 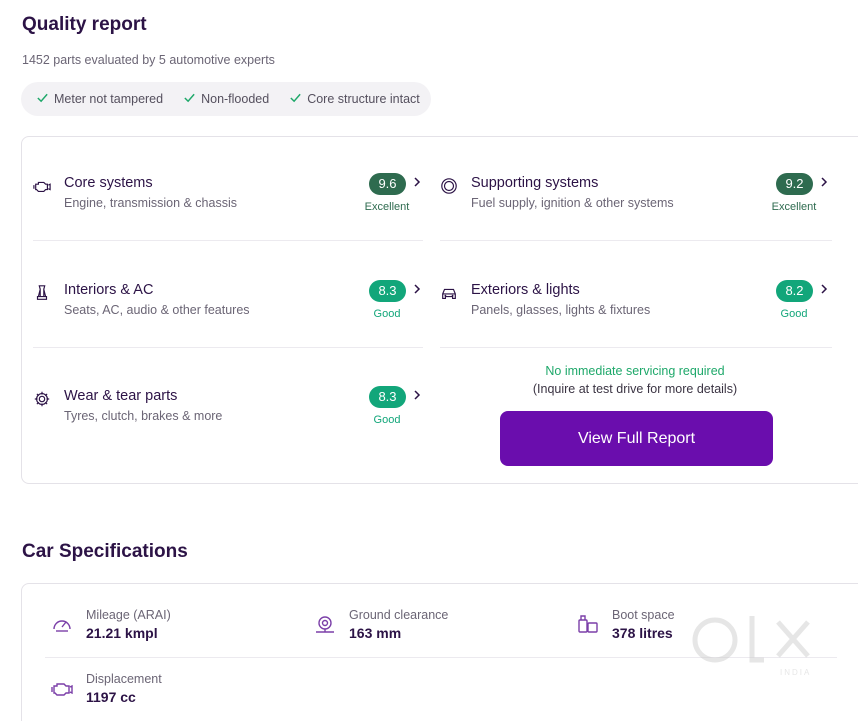 I want to click on system-title: Core systems, so click(x=108, y=183).